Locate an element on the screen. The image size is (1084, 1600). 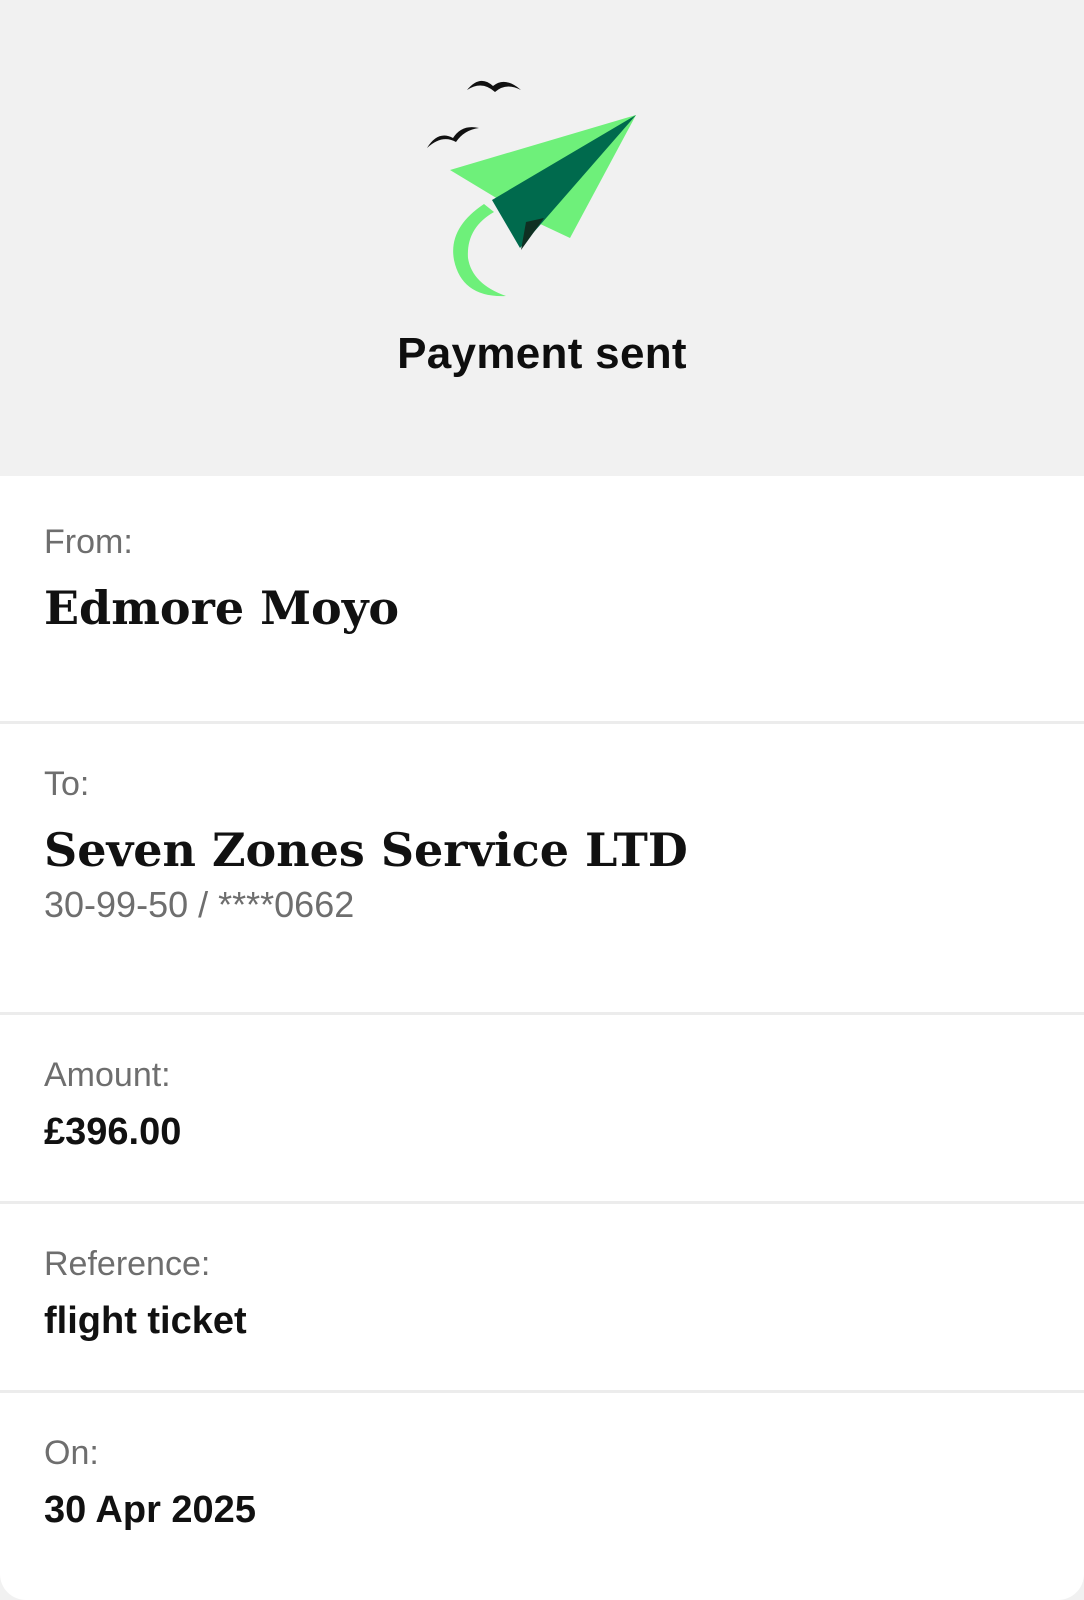
amount-row: Amount: £396.00 is located at coordinates (542, 1109).